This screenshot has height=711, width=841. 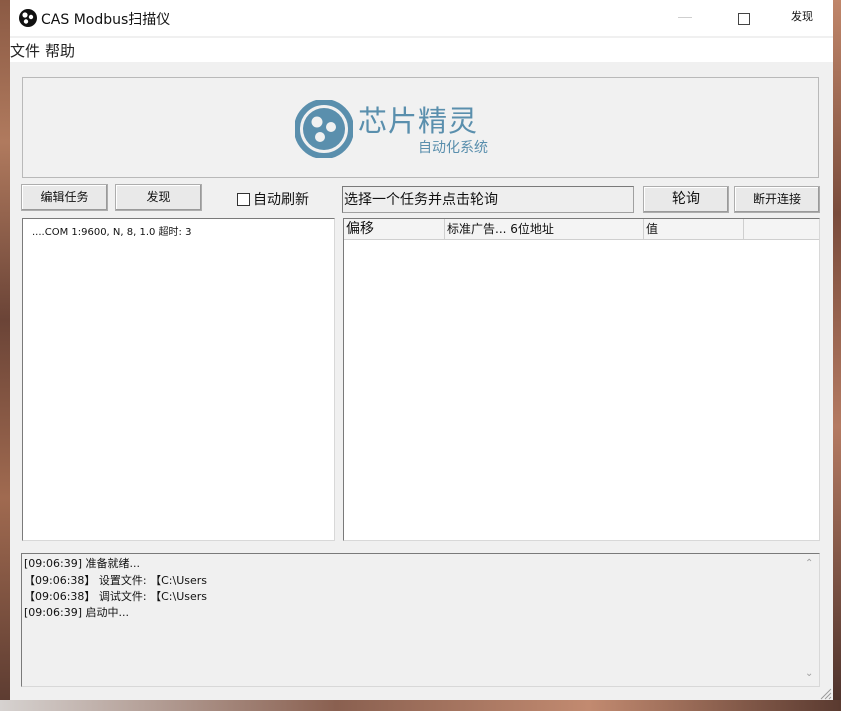 What do you see at coordinates (324, 129) in the screenshot?
I see `chip-logo-icon` at bounding box center [324, 129].